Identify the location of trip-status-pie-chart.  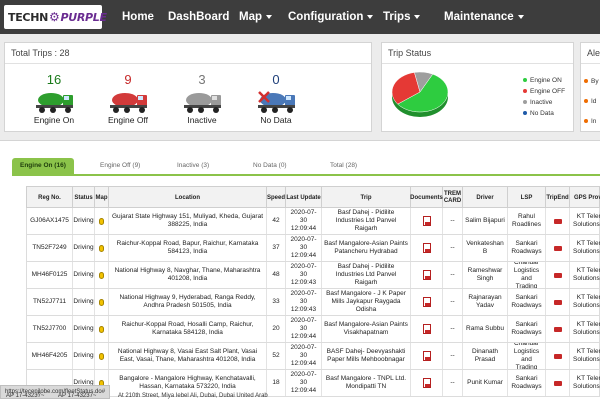
(420, 94).